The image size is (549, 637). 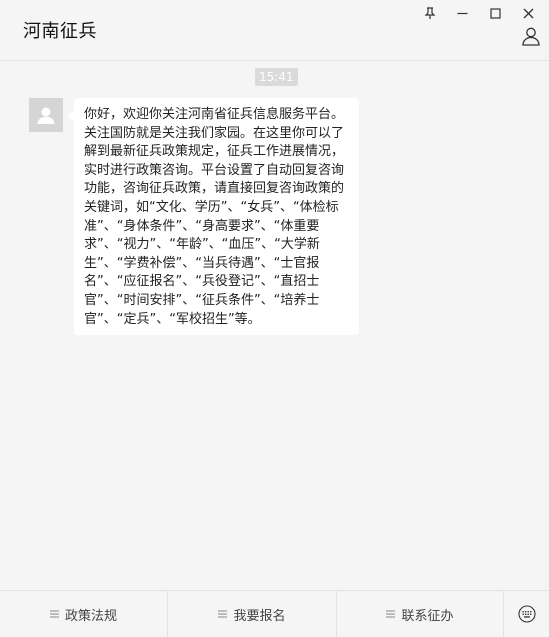 I want to click on close-icon, so click(x=528, y=13).